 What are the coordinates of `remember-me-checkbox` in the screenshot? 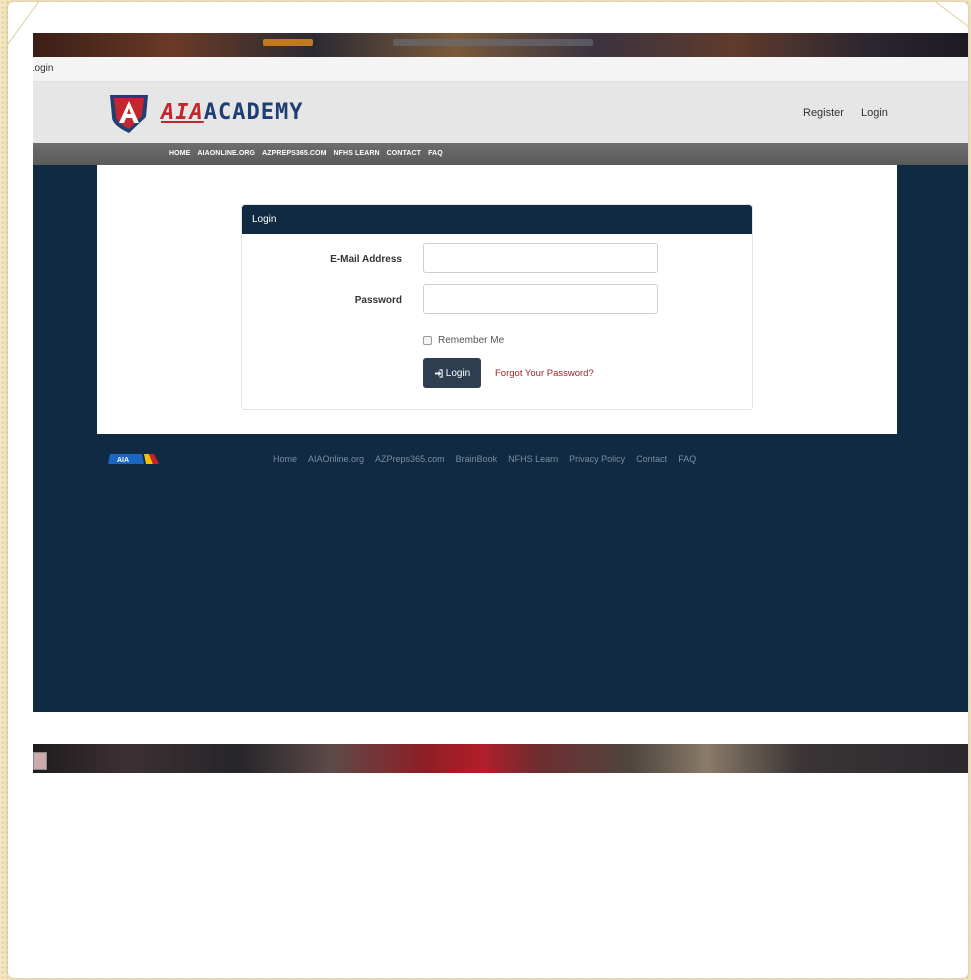 It's located at (427, 340).